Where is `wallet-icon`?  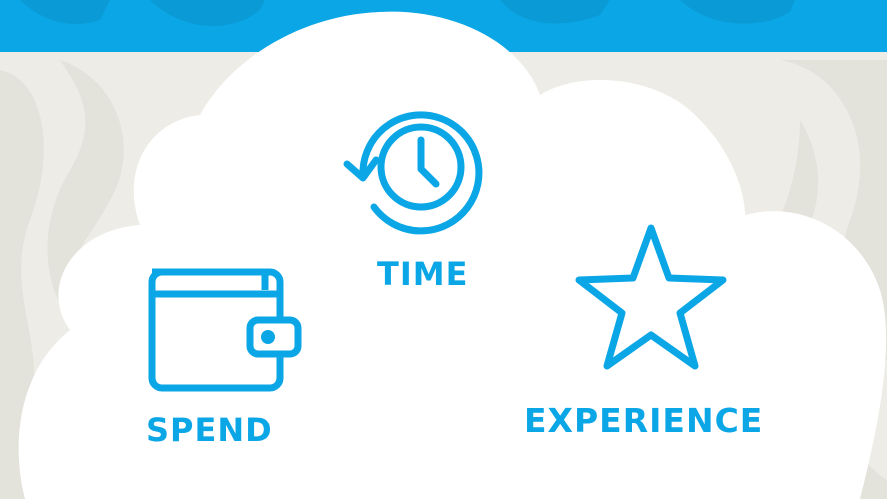 wallet-icon is located at coordinates (225, 330).